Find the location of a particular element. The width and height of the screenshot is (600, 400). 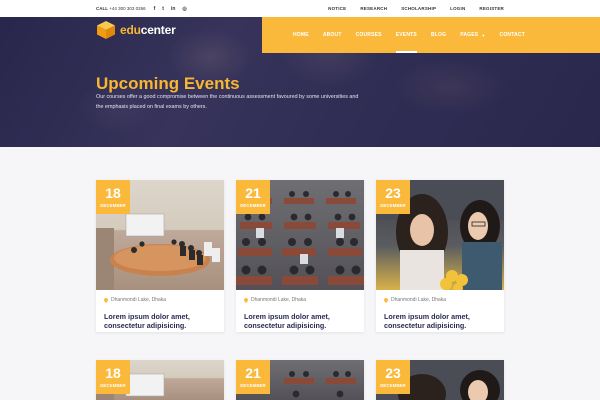

nav-about: ABOUT is located at coordinates (332, 35).